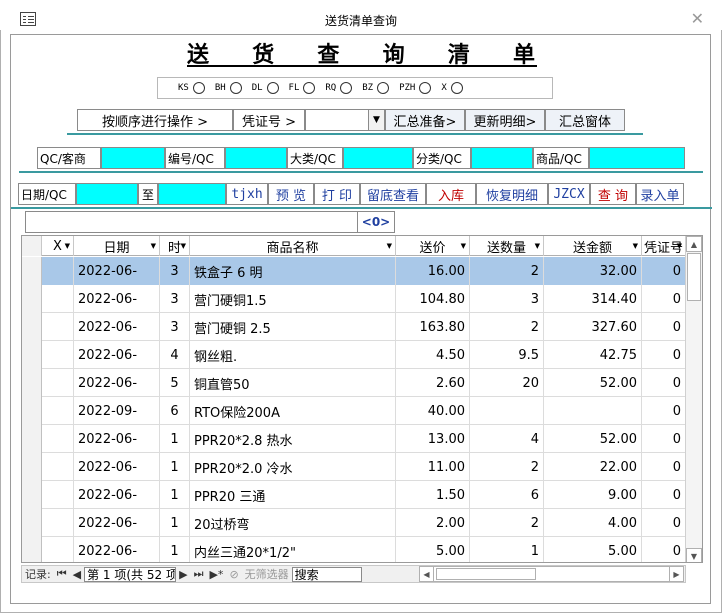  I want to click on tjxh-button: tjxh, so click(247, 194).